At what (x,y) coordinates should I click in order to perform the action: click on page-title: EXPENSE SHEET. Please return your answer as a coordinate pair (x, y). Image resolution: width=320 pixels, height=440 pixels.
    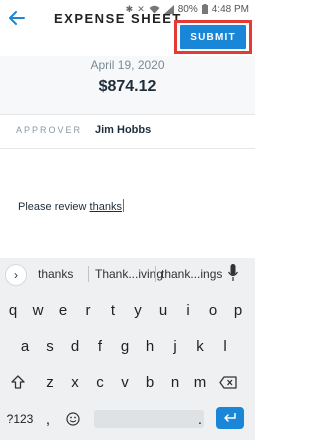
    Looking at the image, I should click on (118, 18).